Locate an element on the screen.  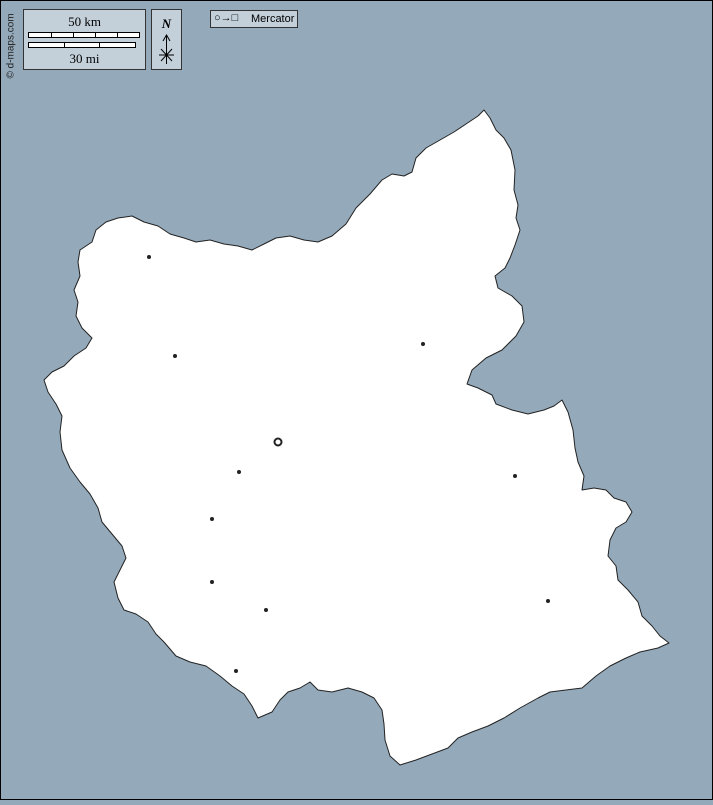
credit-label: © d-maps.com is located at coordinates (11, 43).